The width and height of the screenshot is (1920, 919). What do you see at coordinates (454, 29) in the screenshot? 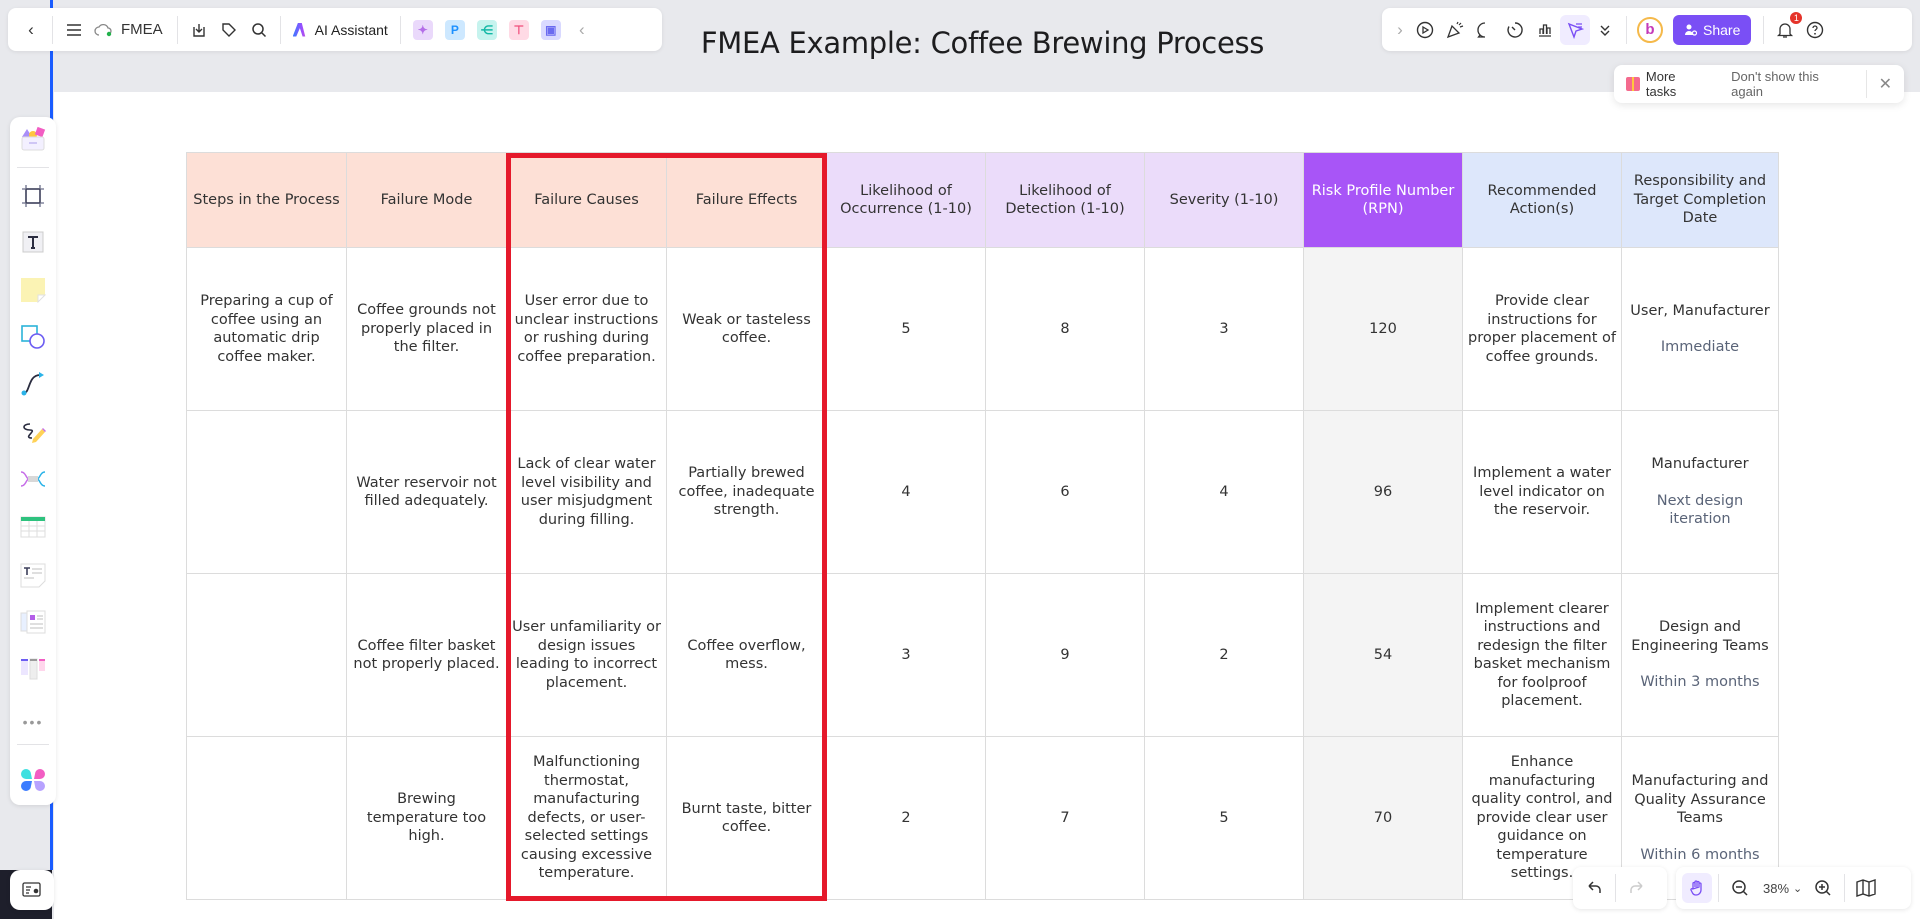
I see `presentation-app-button: P` at bounding box center [454, 29].